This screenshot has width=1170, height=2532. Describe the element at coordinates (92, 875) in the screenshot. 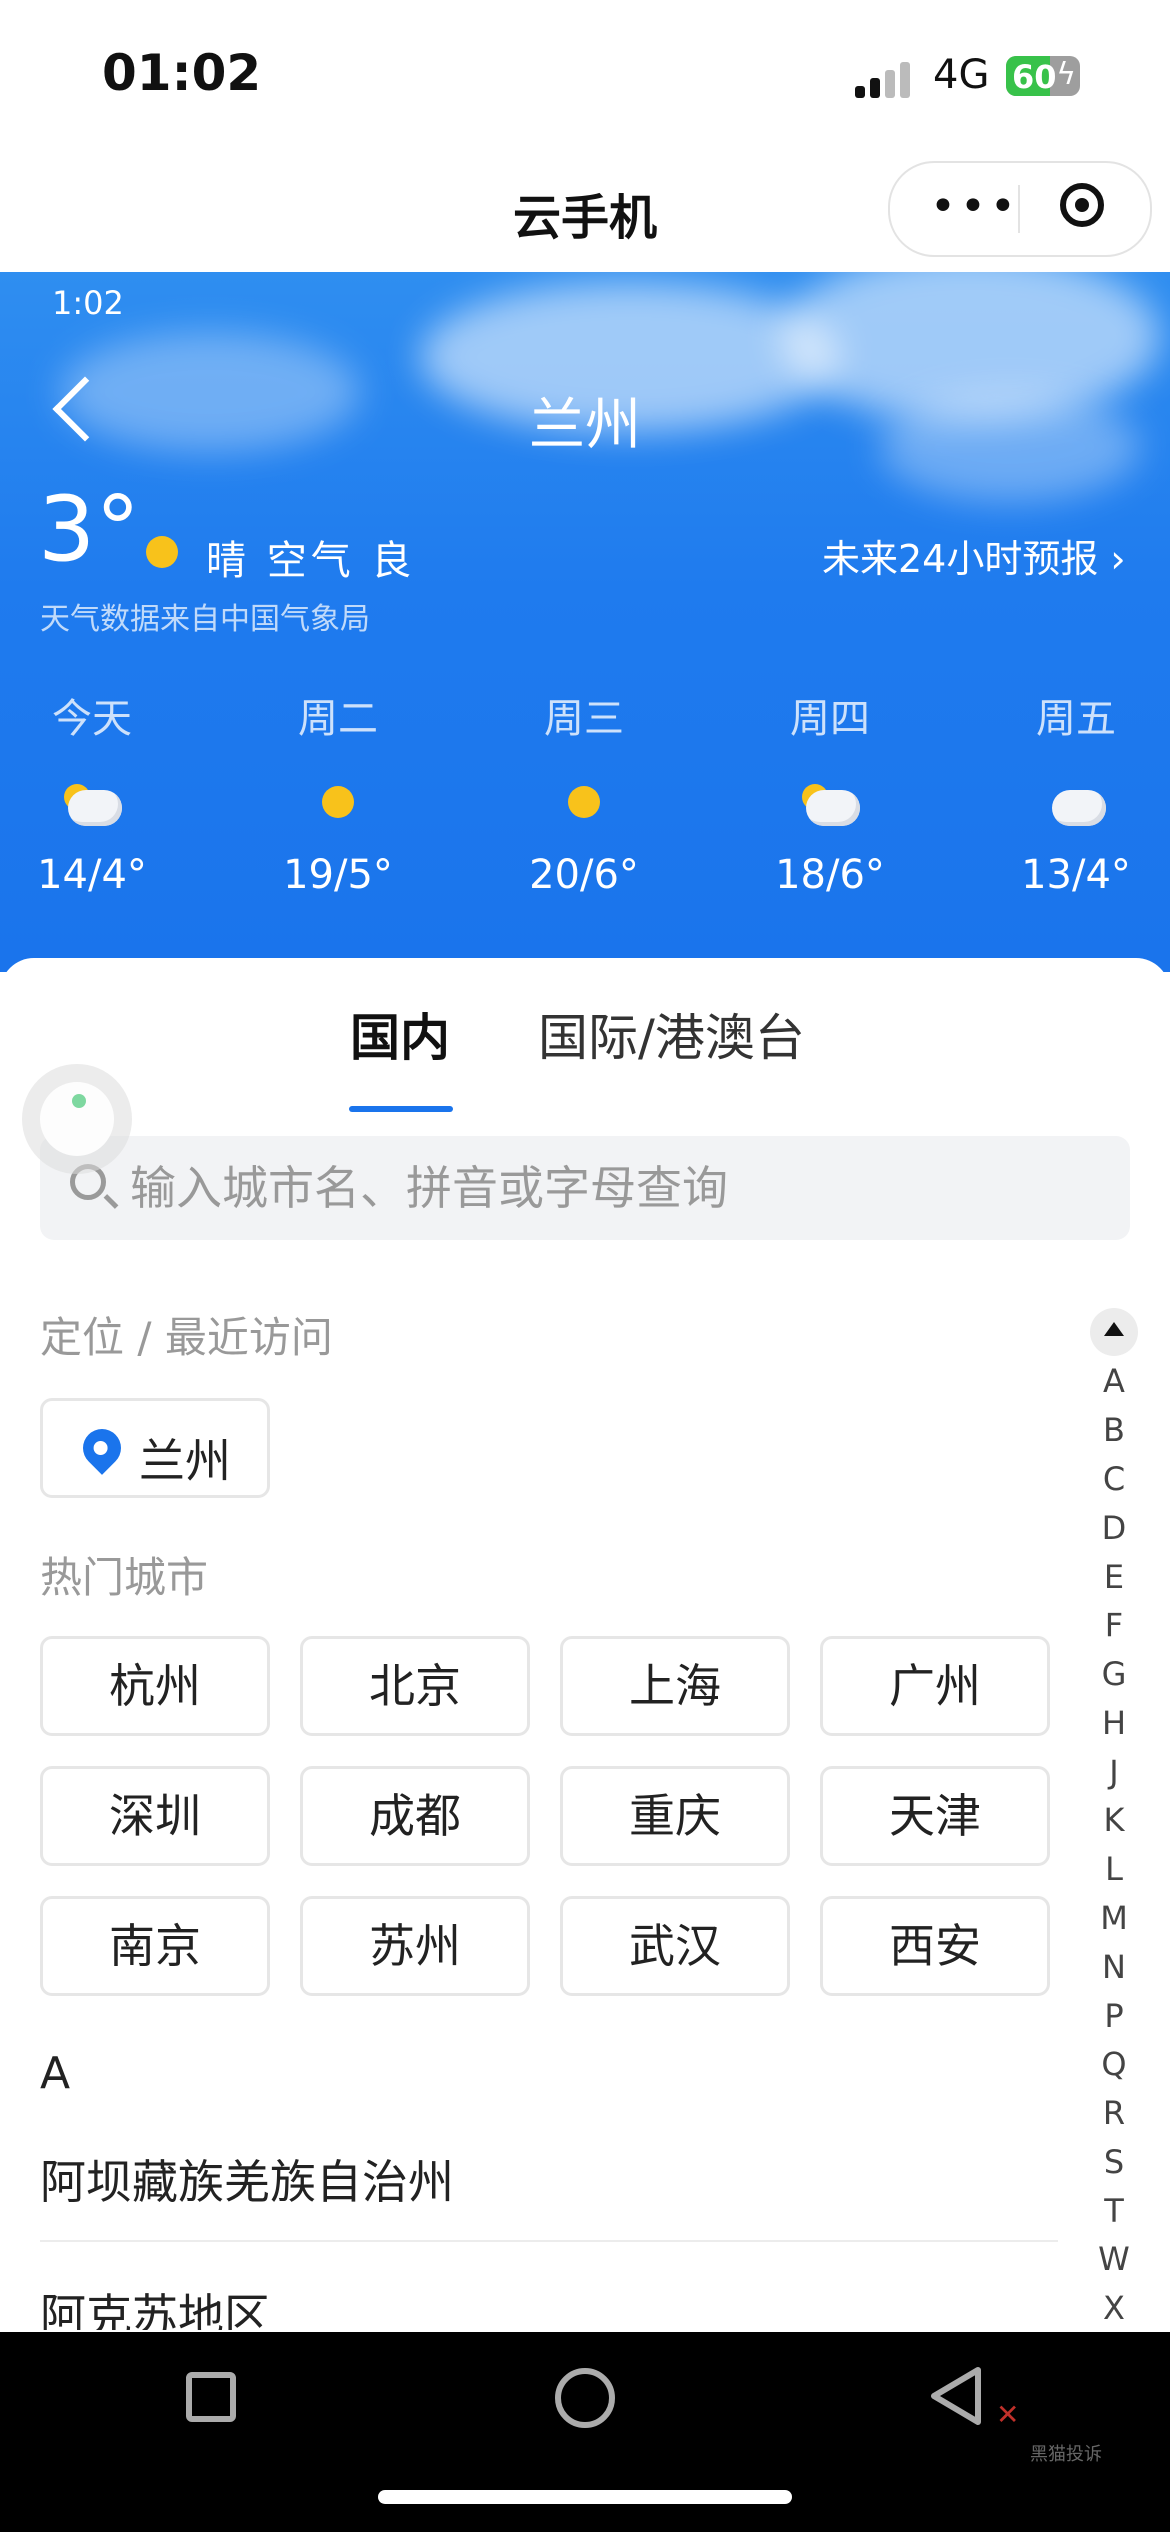

I see `temp-range: 14/4°` at that location.